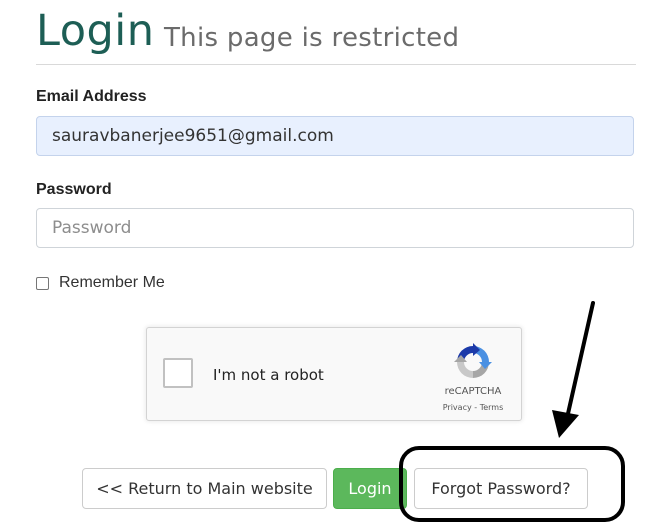 Image resolution: width=667 pixels, height=528 pixels. I want to click on recaptcha-privacy-link: Privacy, so click(457, 407).